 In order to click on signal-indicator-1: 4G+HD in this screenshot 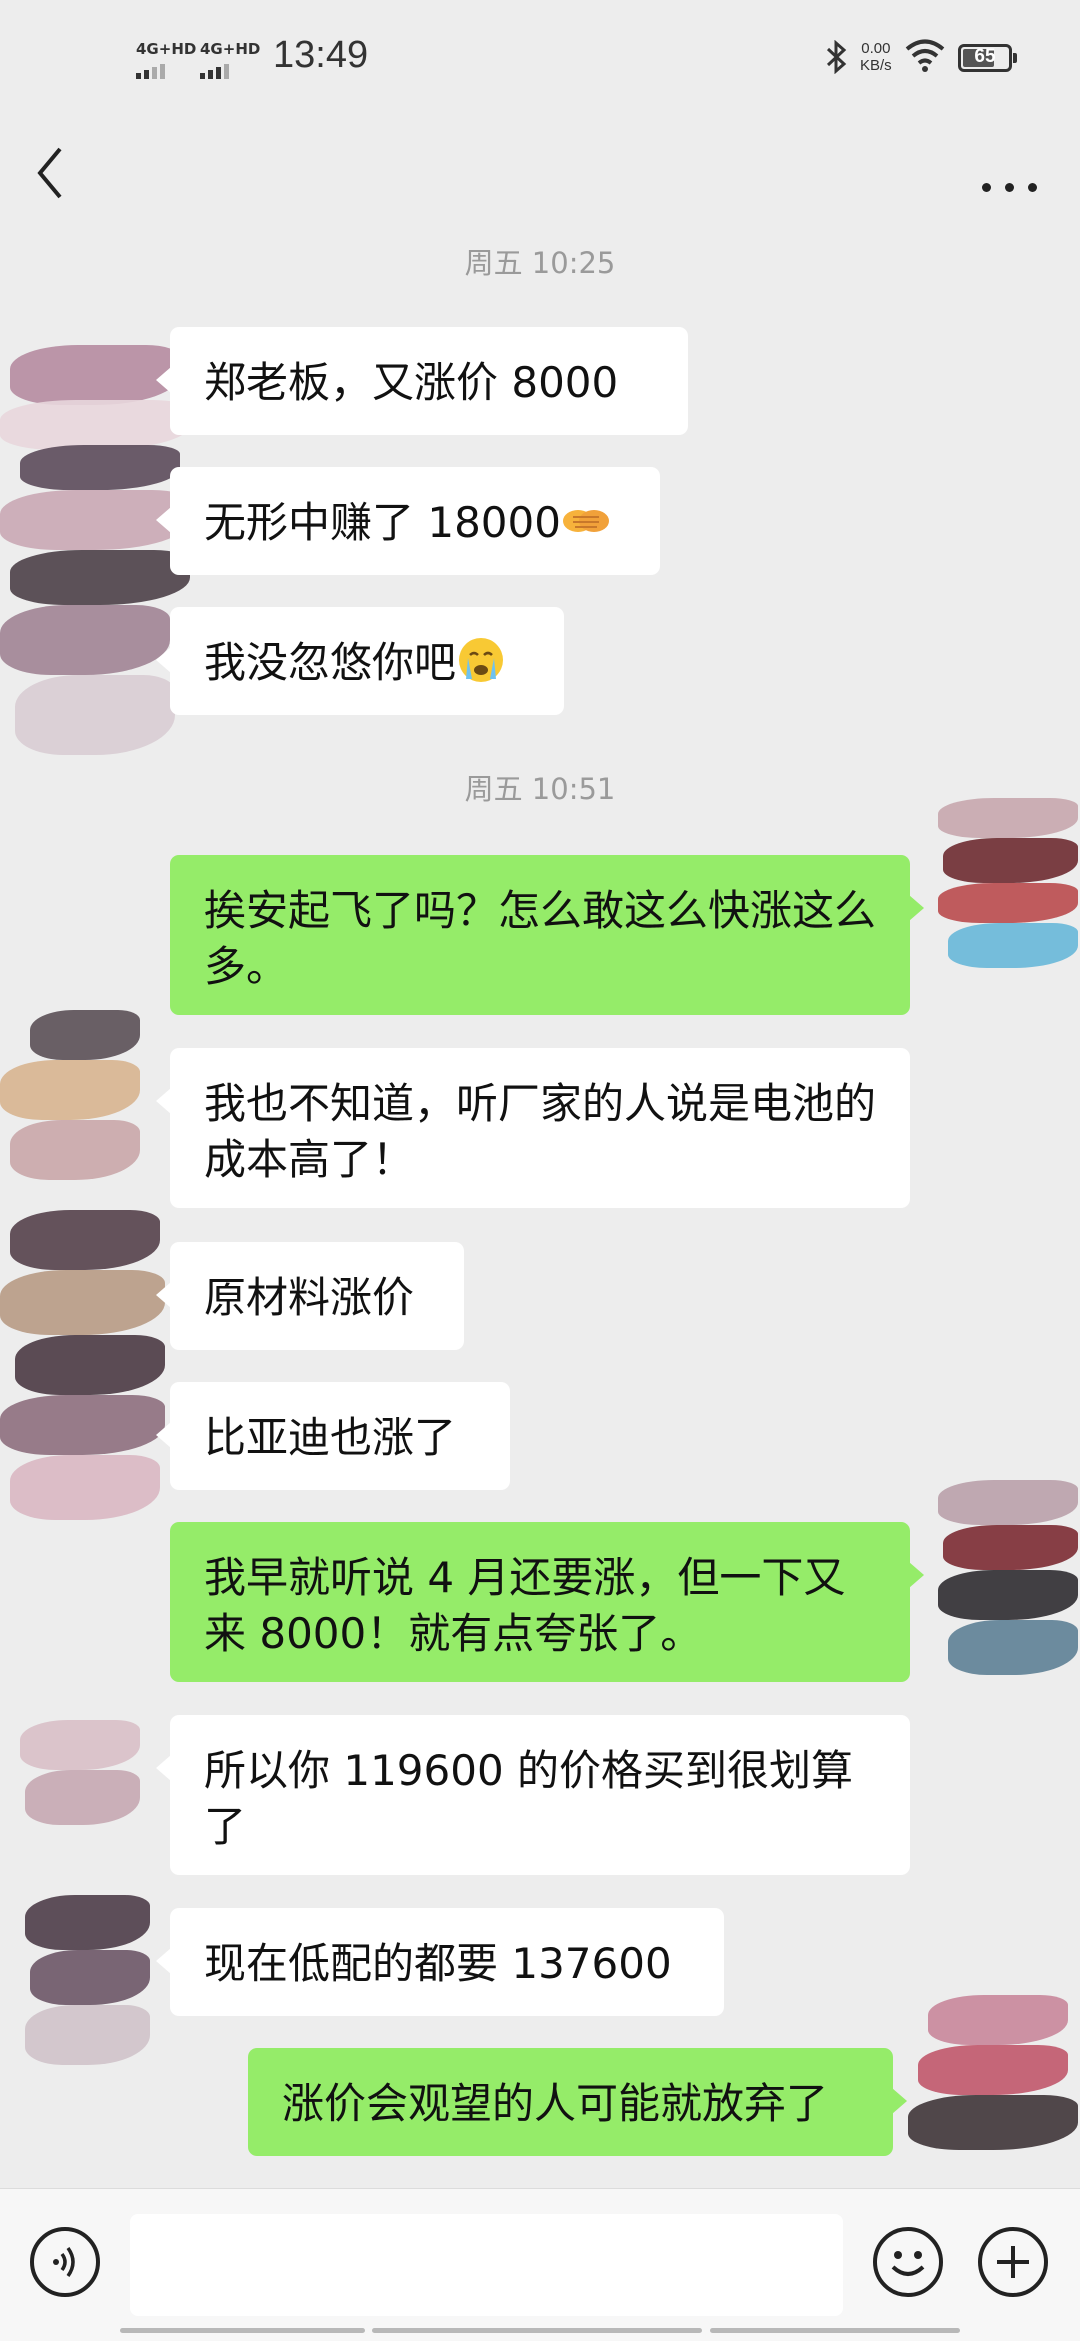, I will do `click(166, 59)`.